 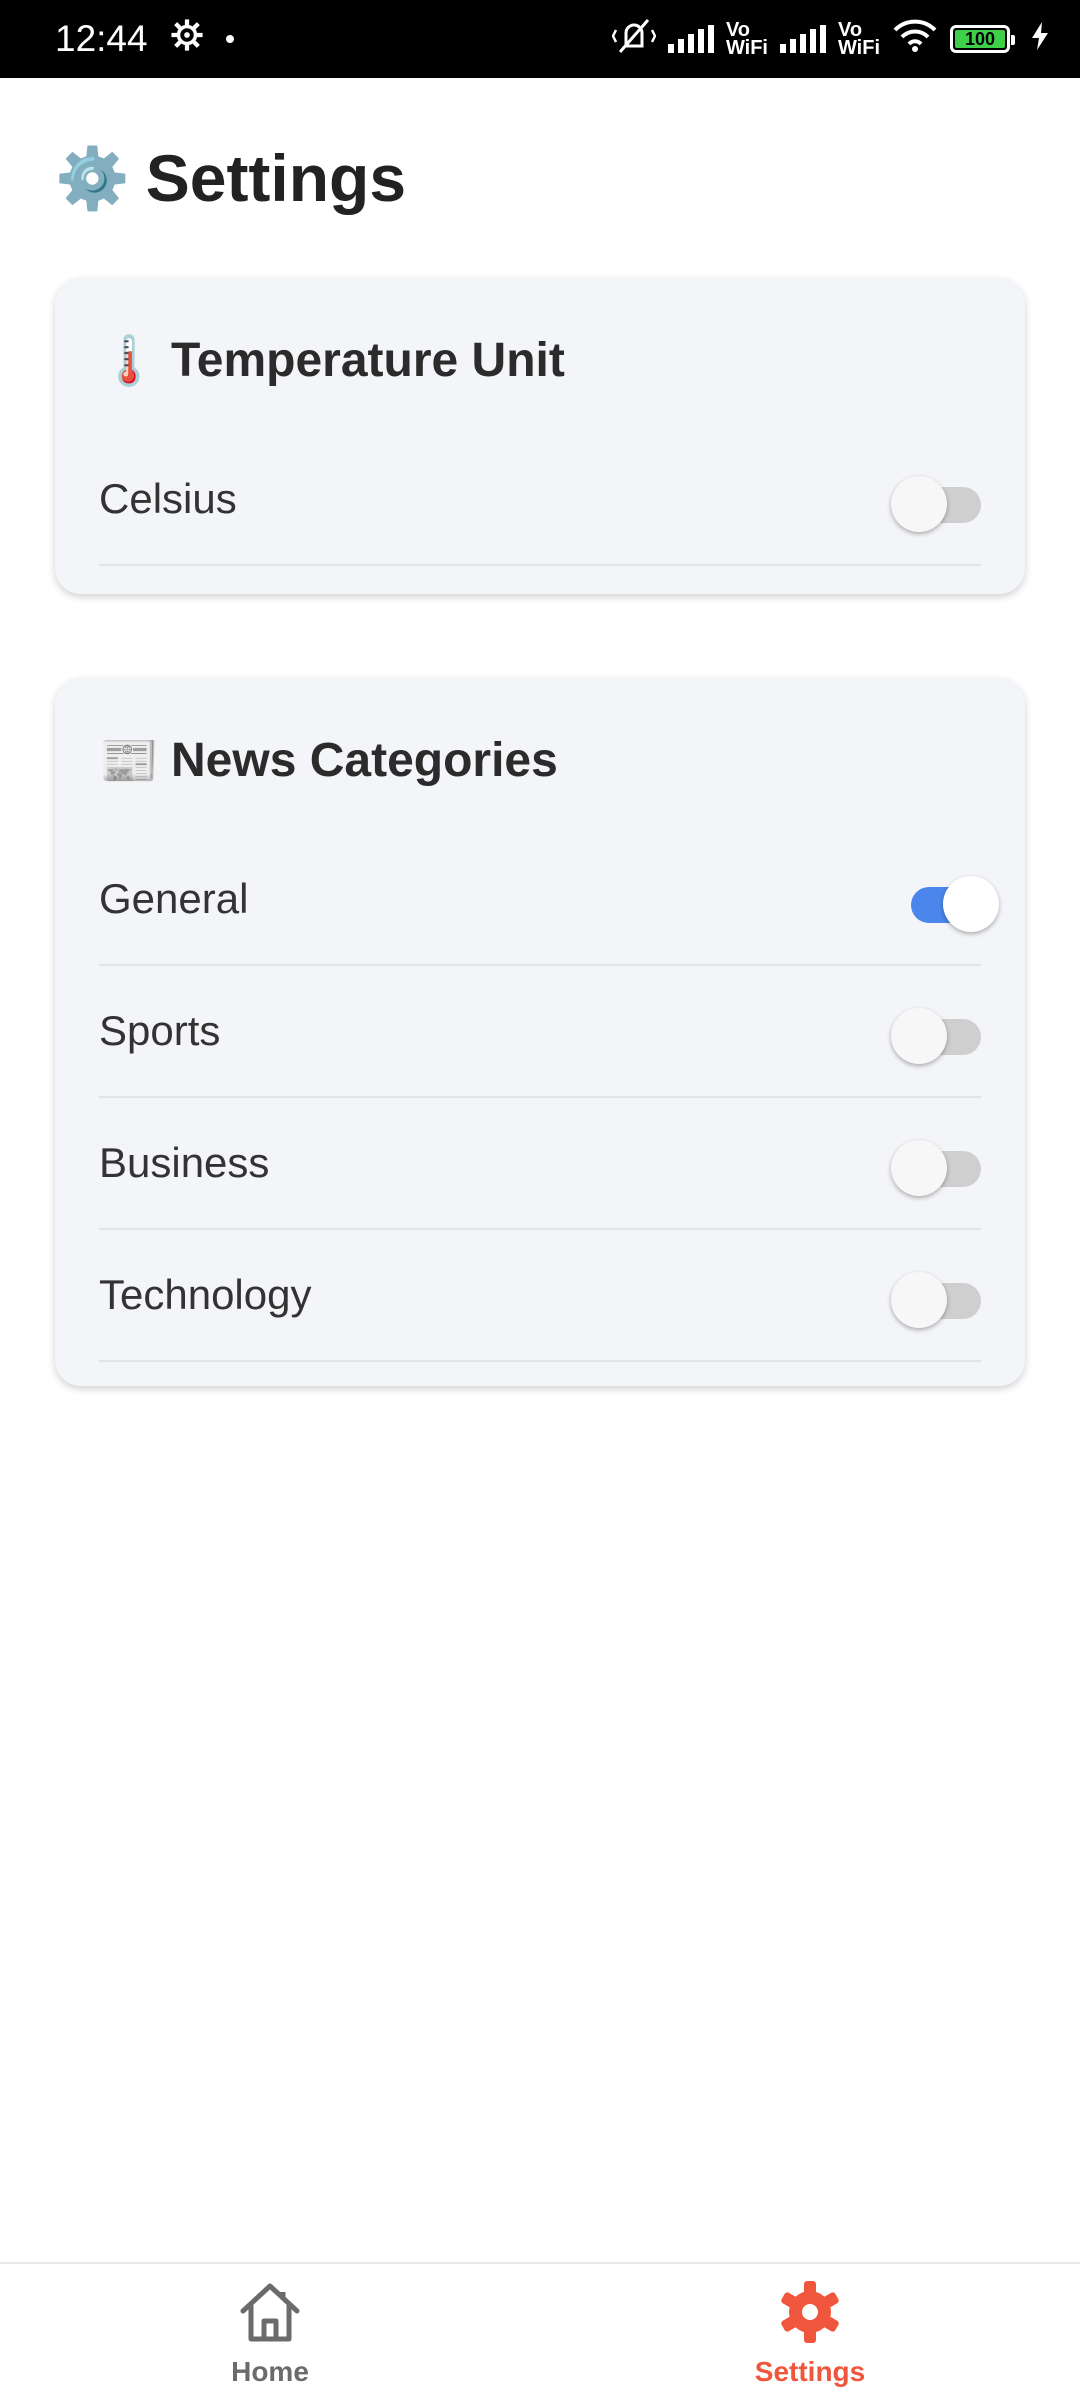 I want to click on newspaper-icon: 📰, so click(x=129, y=761).